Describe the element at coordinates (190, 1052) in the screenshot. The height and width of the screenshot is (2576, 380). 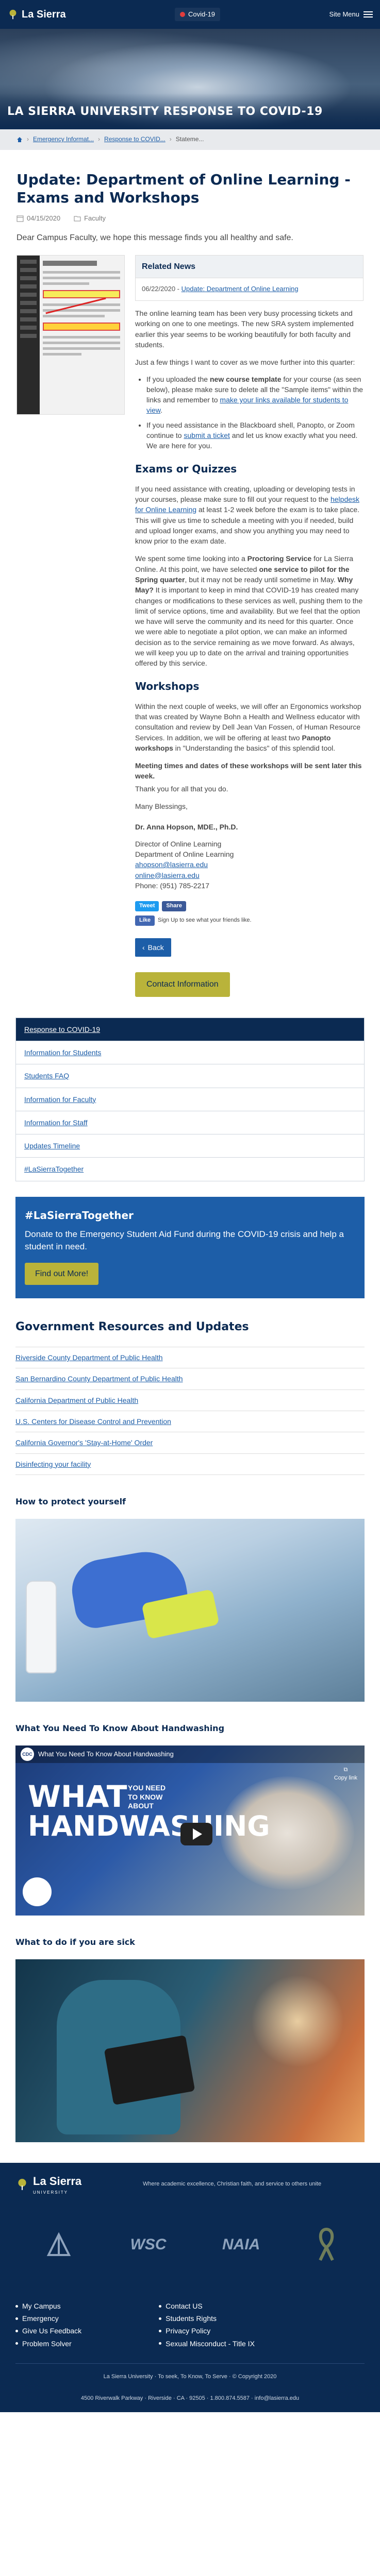
I see `nav-item: Information for Students` at that location.